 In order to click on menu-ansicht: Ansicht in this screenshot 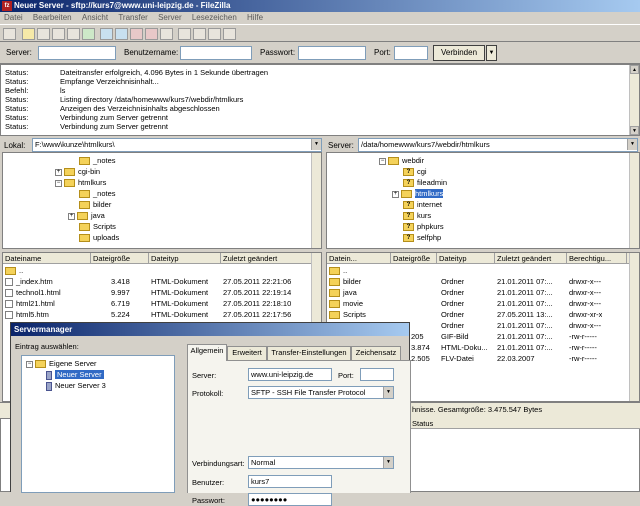, I will do `click(95, 17)`.